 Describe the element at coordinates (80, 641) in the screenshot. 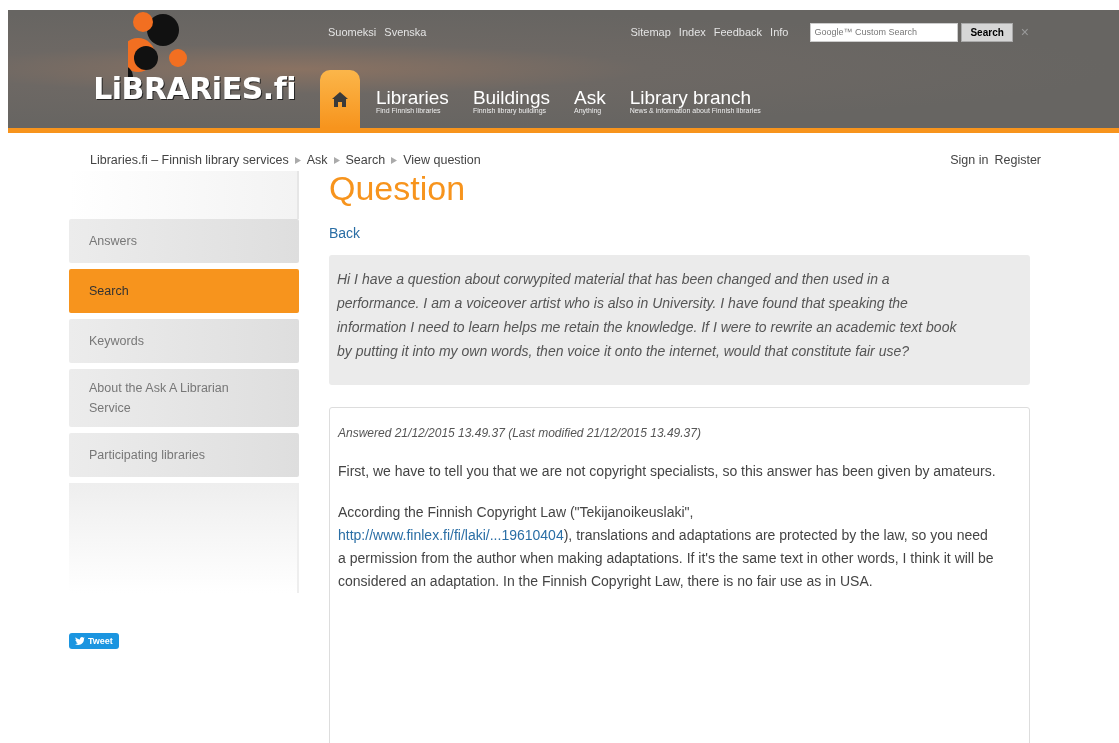

I see `bird-icon` at that location.